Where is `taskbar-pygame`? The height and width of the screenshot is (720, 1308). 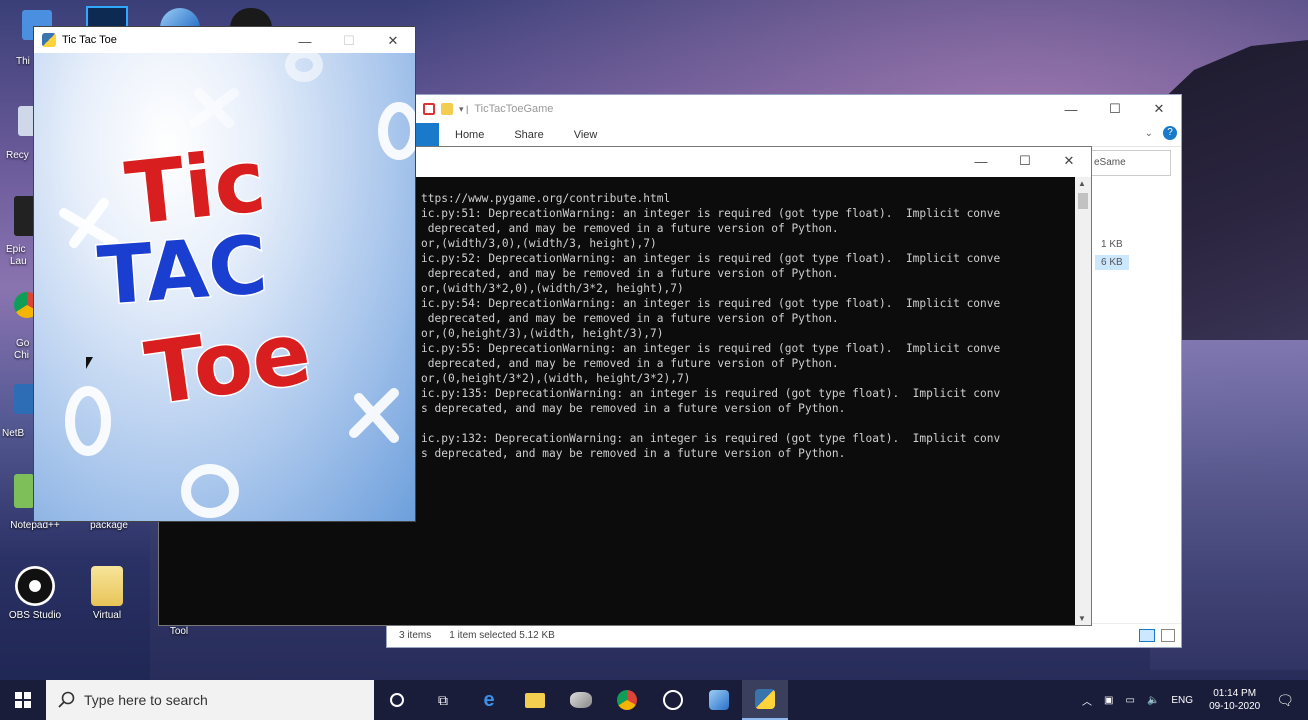 taskbar-pygame is located at coordinates (765, 700).